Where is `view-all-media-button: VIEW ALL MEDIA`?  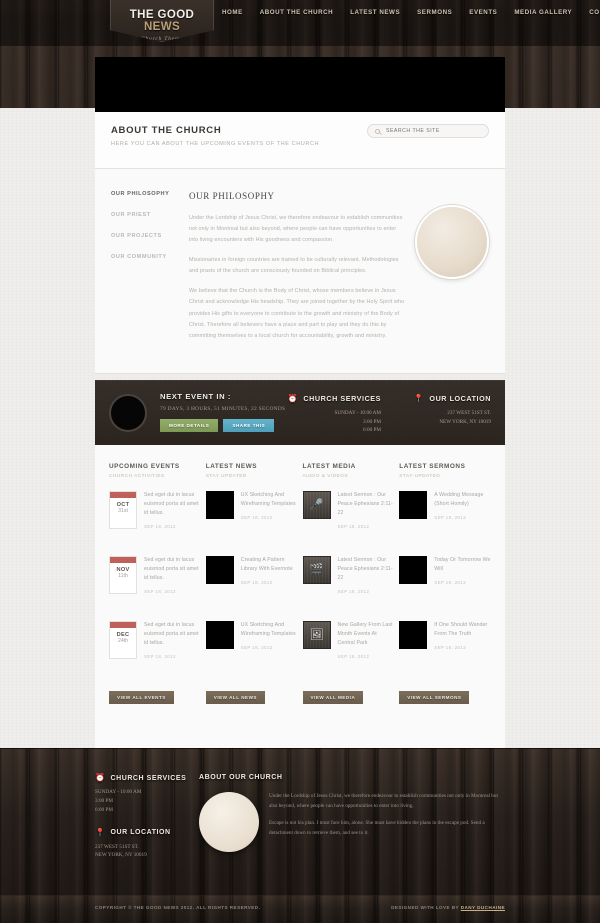 view-all-media-button: VIEW ALL MEDIA is located at coordinates (333, 697).